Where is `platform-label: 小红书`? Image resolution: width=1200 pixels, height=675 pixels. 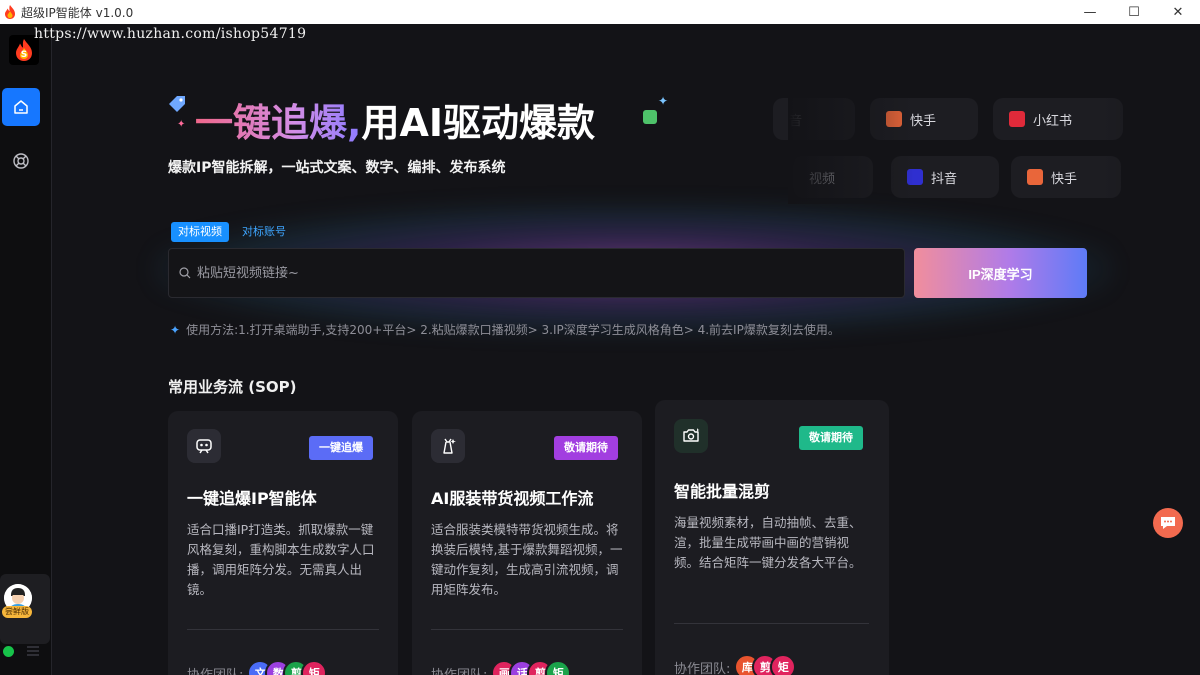 platform-label: 小红书 is located at coordinates (1053, 121).